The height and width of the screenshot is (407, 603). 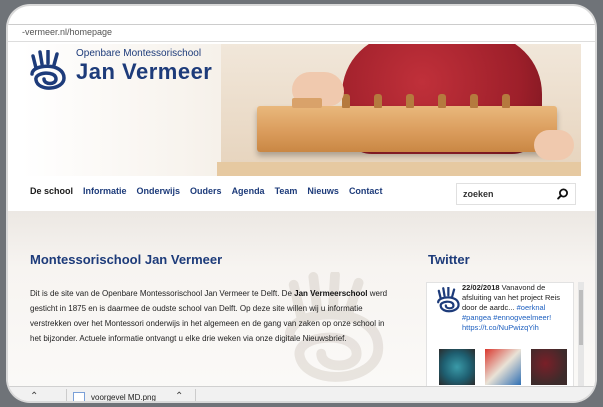 What do you see at coordinates (286, 191) in the screenshot?
I see `nav-team: Team` at bounding box center [286, 191].